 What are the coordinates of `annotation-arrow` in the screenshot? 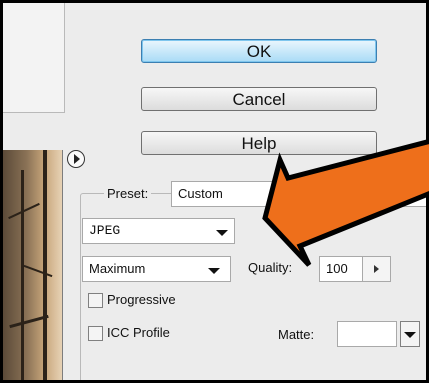 It's located at (345, 202).